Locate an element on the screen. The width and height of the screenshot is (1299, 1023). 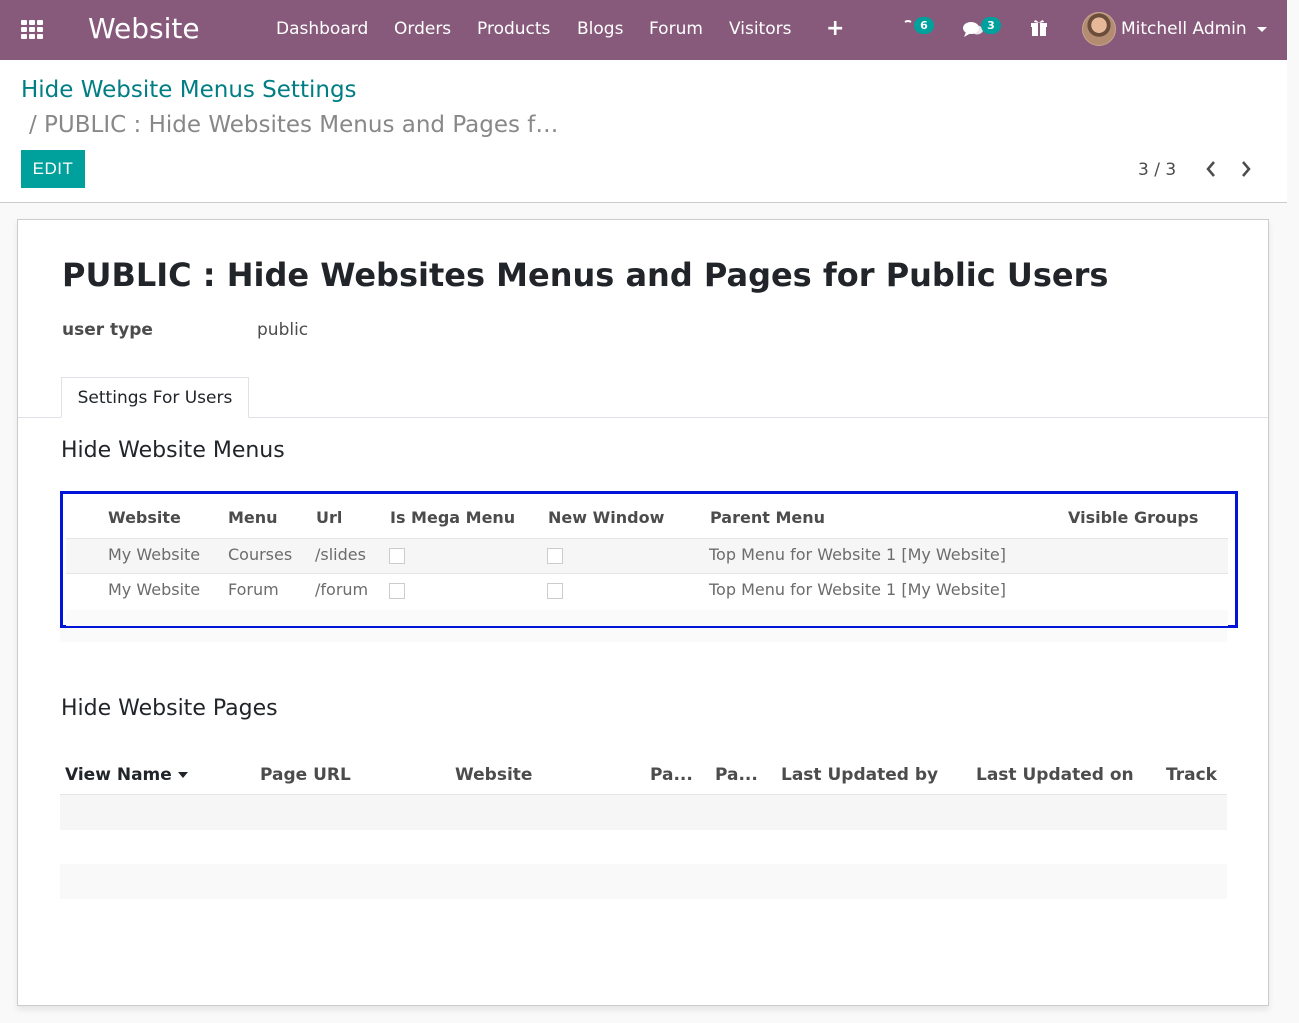
pager-value: 3 / 3 is located at coordinates (1157, 170).